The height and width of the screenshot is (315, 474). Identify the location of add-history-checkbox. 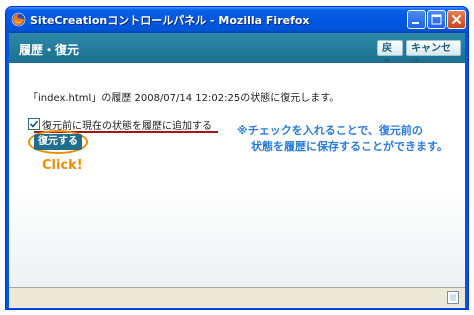
(34, 124).